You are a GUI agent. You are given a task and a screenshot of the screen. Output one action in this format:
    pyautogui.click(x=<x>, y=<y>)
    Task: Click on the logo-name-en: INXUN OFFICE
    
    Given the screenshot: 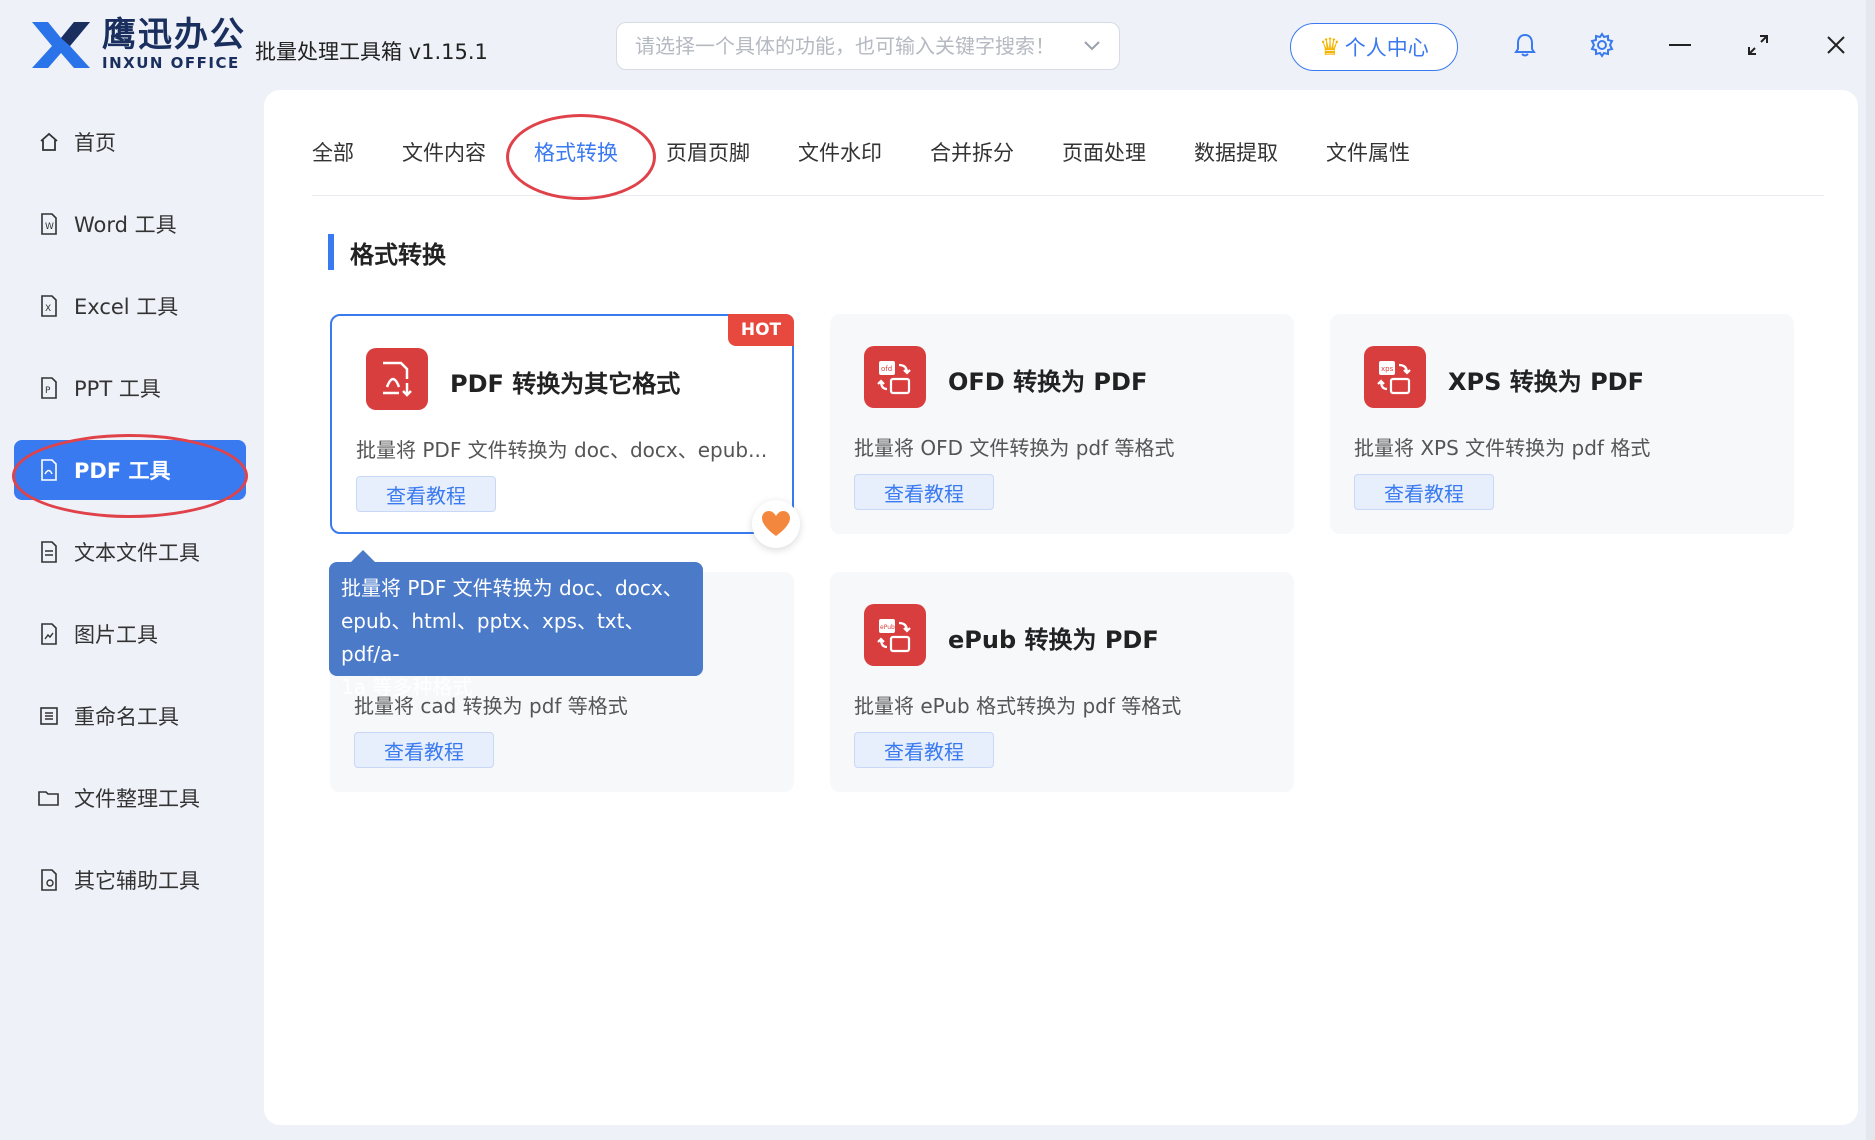 What is the action you would take?
    pyautogui.click(x=171, y=62)
    